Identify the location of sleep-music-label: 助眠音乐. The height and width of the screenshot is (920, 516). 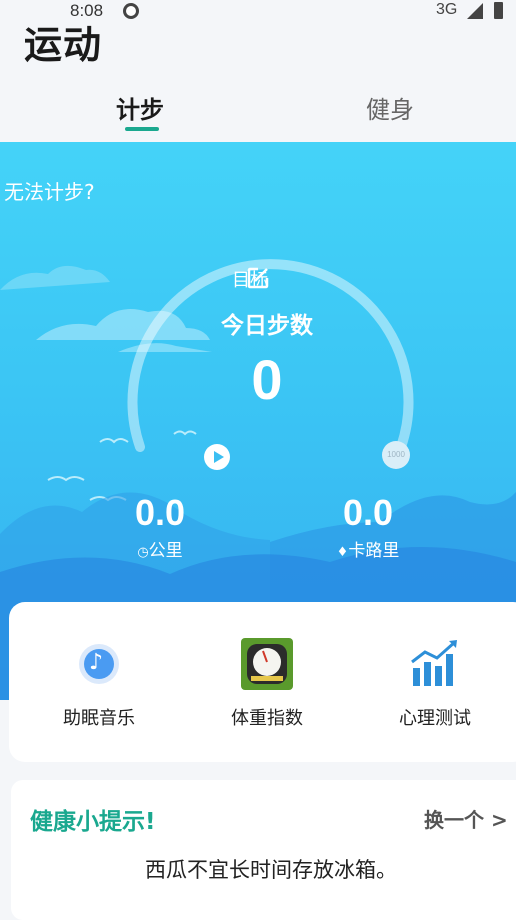
(99, 718).